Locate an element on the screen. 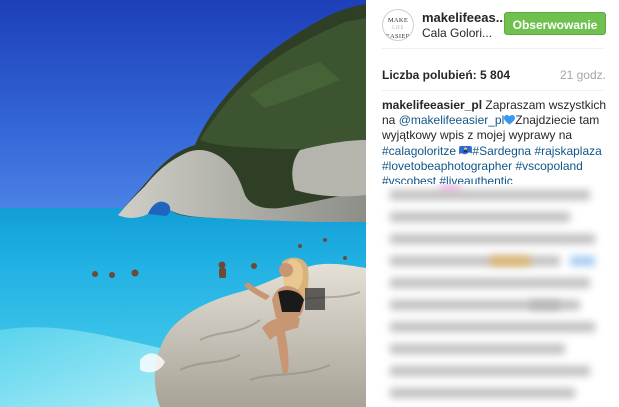 The width and height of the screenshot is (619, 407). likes-number: 5 804 is located at coordinates (495, 75).